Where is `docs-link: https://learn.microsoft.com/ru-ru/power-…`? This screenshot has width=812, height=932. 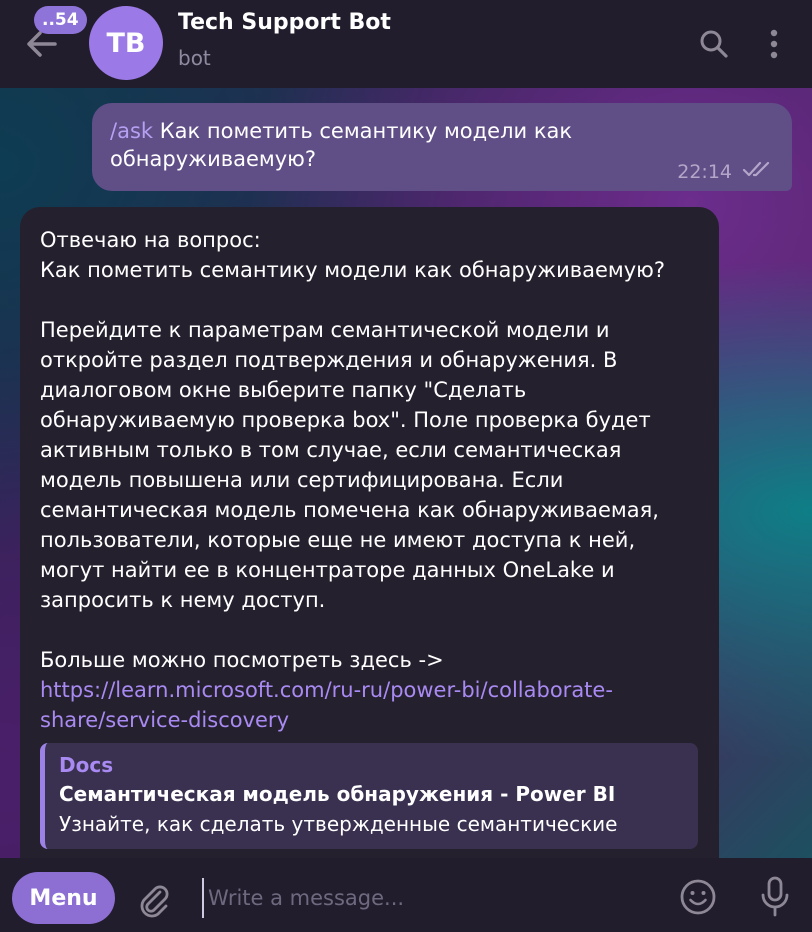
docs-link: https://learn.microsoft.com/ru-ru/power-… is located at coordinates (369, 705).